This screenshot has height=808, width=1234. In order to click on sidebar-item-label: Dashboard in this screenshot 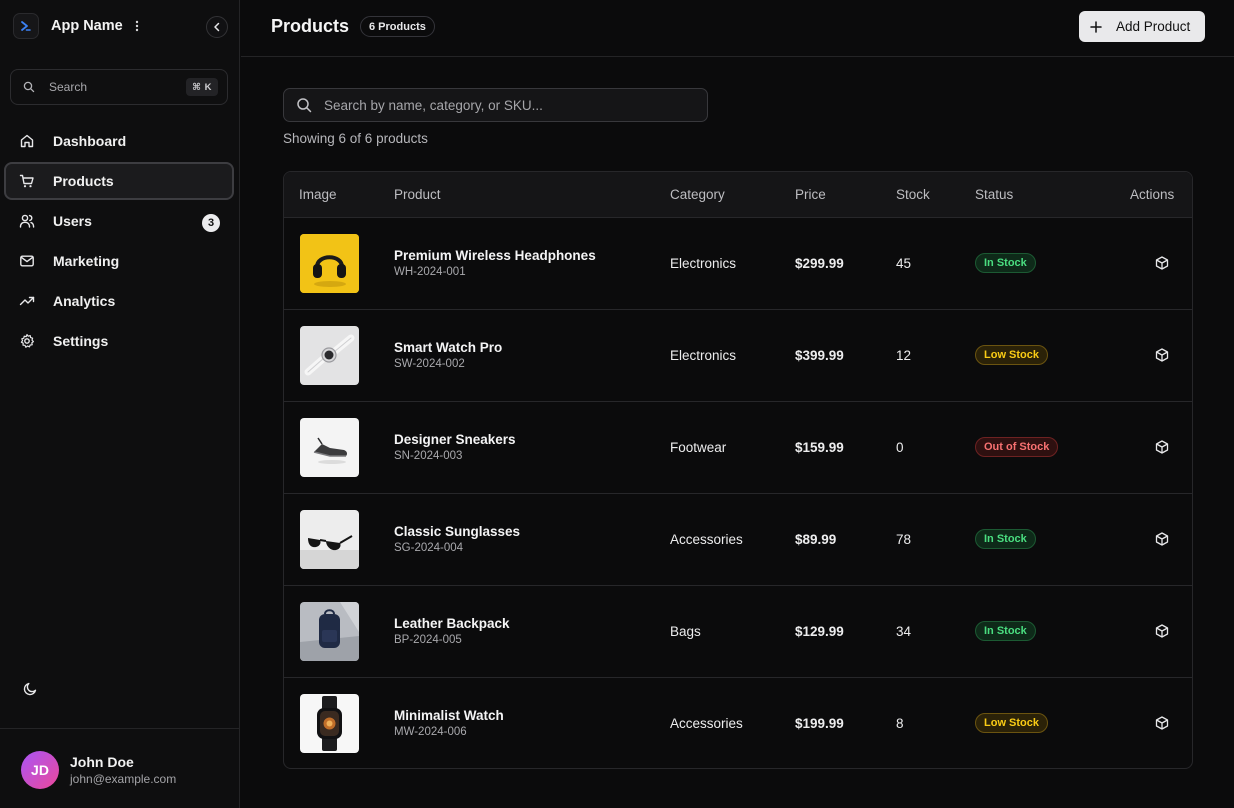, I will do `click(90, 141)`.